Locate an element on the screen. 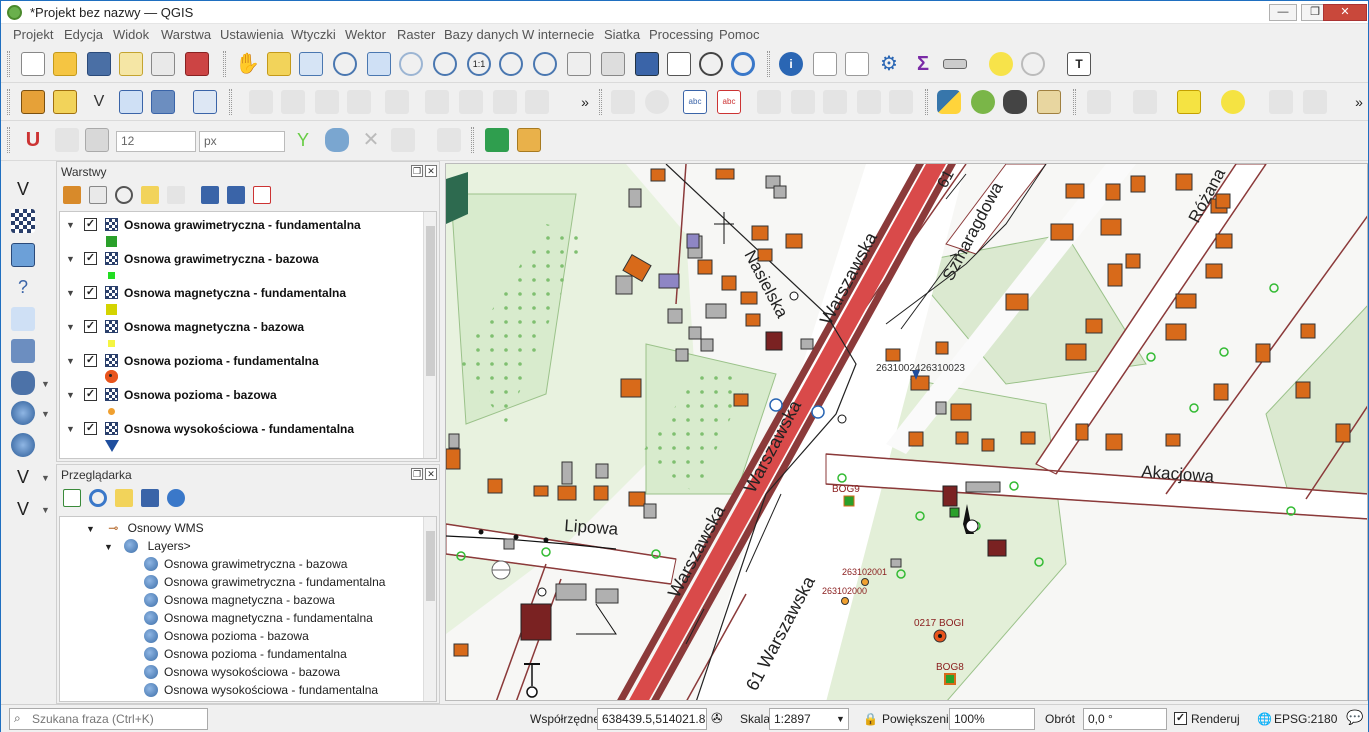 Image resolution: width=1369 pixels, height=732 pixels. add-vector-tile-icon: V is located at coordinates (23, 509).